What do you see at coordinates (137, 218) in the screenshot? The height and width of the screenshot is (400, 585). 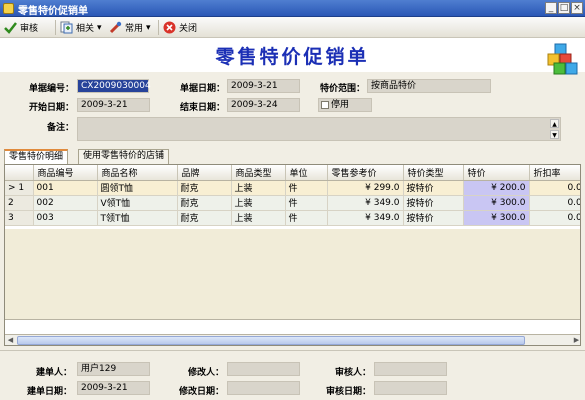 I see `cell-name: T领T恤` at bounding box center [137, 218].